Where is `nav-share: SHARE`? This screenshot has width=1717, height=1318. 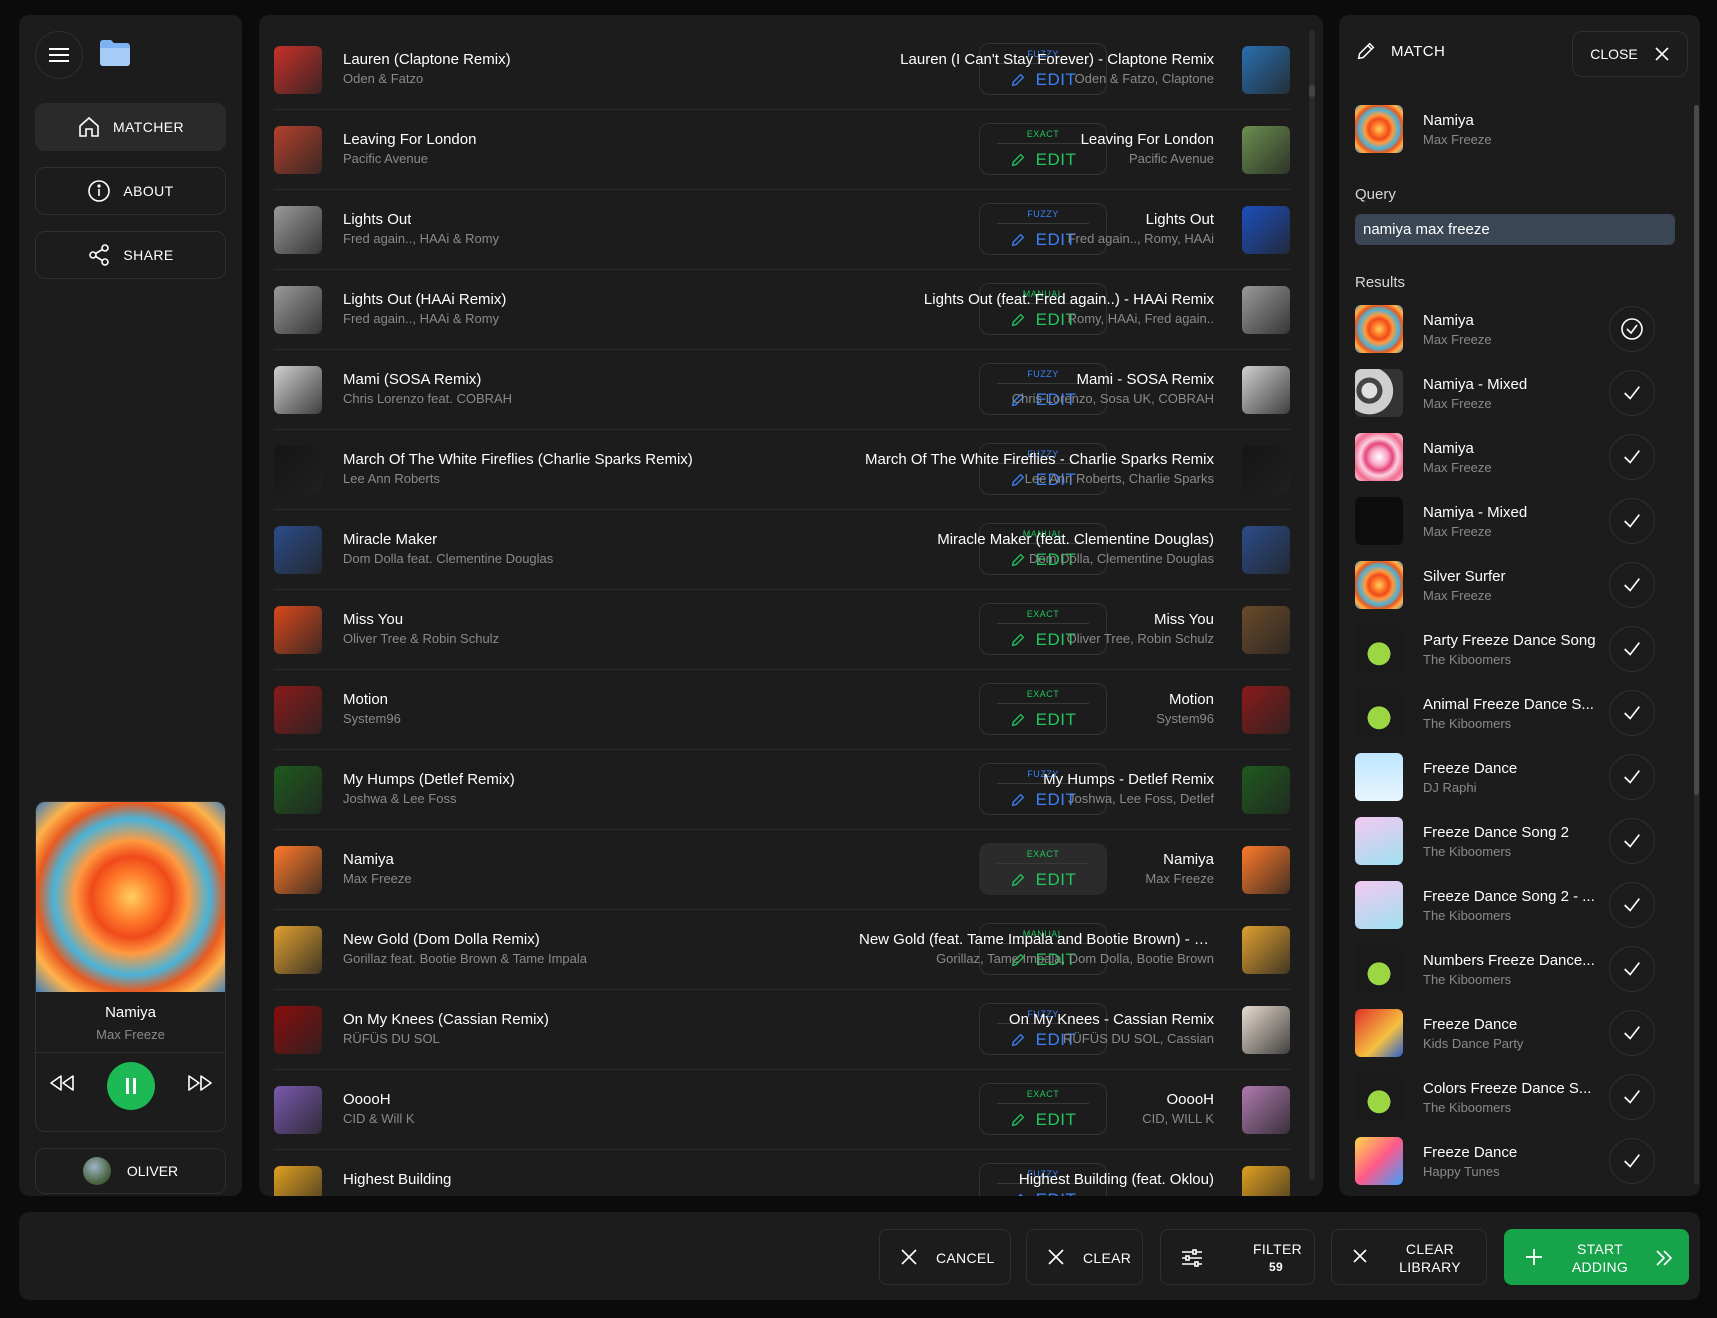 nav-share: SHARE is located at coordinates (130, 255).